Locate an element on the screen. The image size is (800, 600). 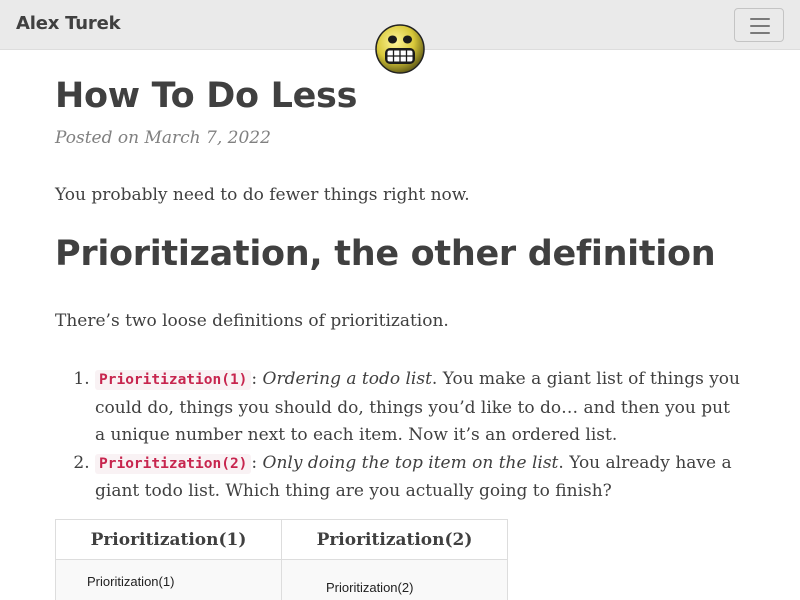
inline-code: Prioritization(2) is located at coordinates (173, 463).